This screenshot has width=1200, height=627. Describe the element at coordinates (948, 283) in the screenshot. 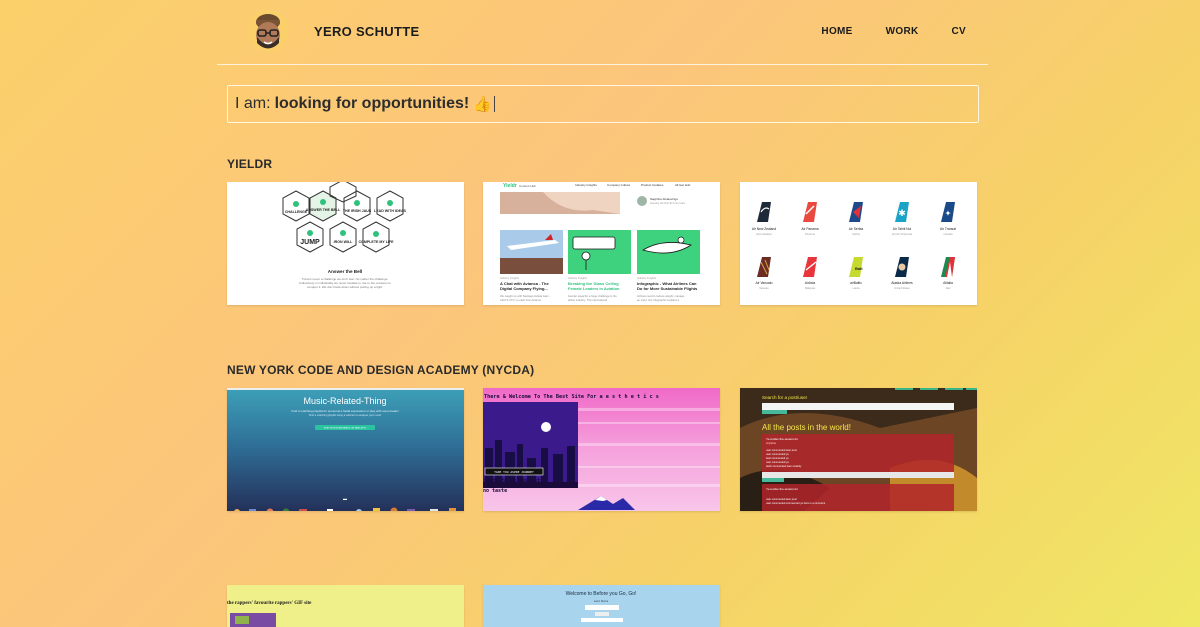

I see `airline-name: Alitalia` at that location.